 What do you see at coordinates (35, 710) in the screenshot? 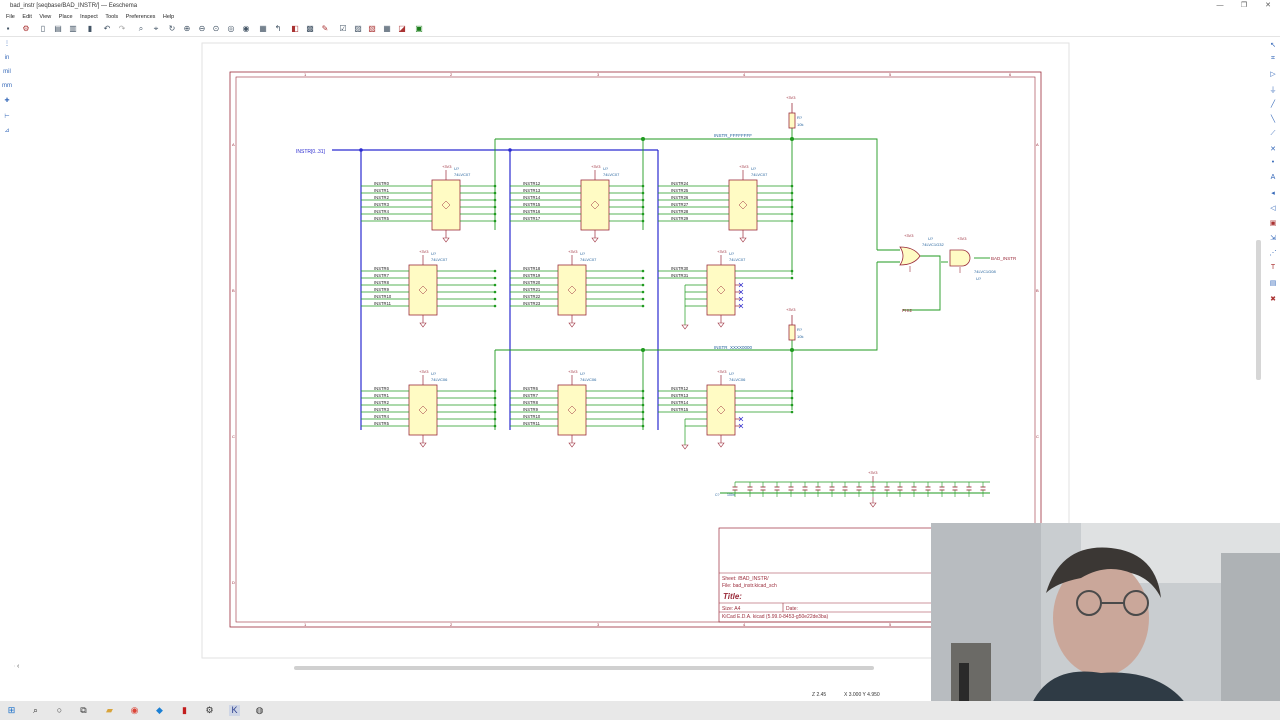
I see `search-icon: ⌕` at bounding box center [35, 710].